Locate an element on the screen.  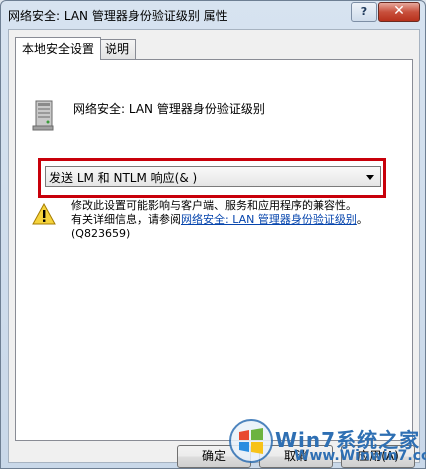
tab-local-security-setting: 本地安全设置 is located at coordinates (58, 48).